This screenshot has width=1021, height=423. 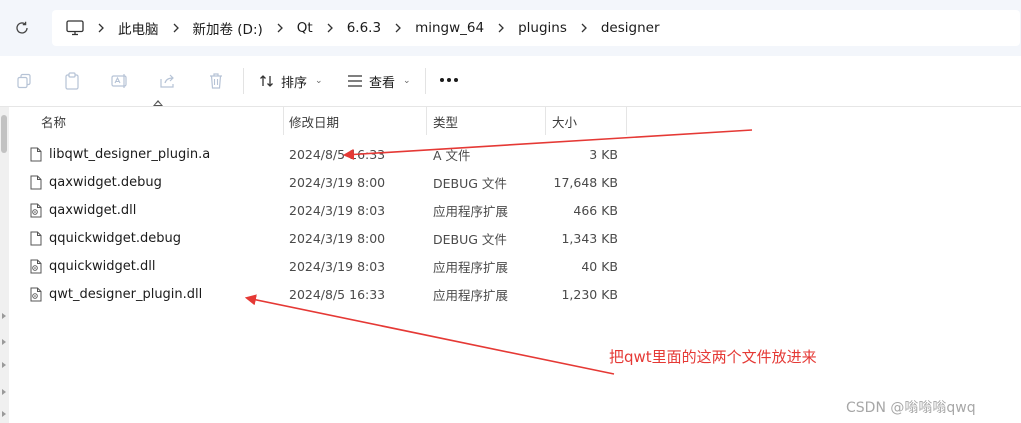 What do you see at coordinates (911, 408) in the screenshot?
I see `watermark: CSDN @嗡嗡嗡qwq` at bounding box center [911, 408].